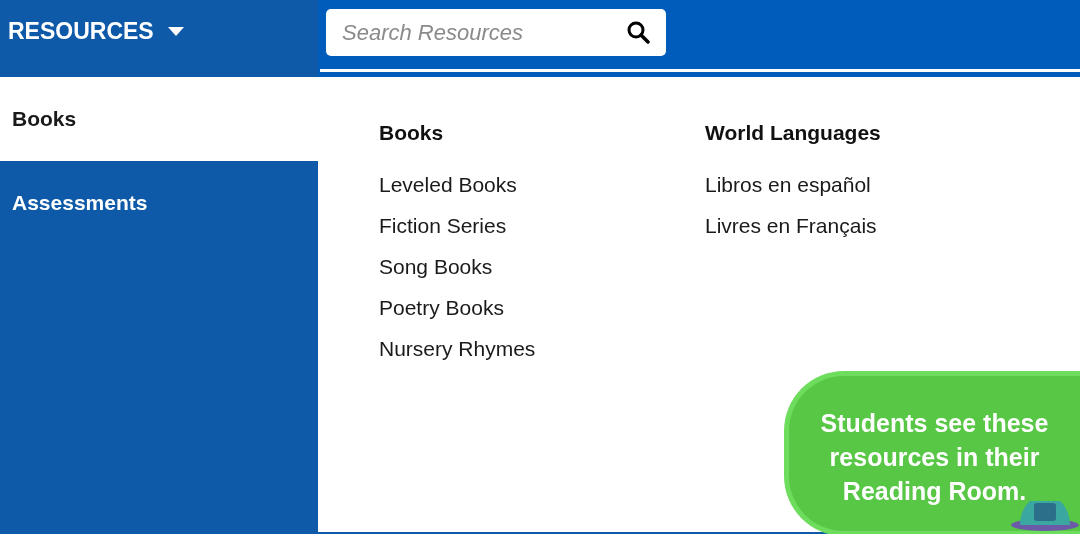 This screenshot has width=1080, height=534. I want to click on resource-link: Poetry Books, so click(542, 307).